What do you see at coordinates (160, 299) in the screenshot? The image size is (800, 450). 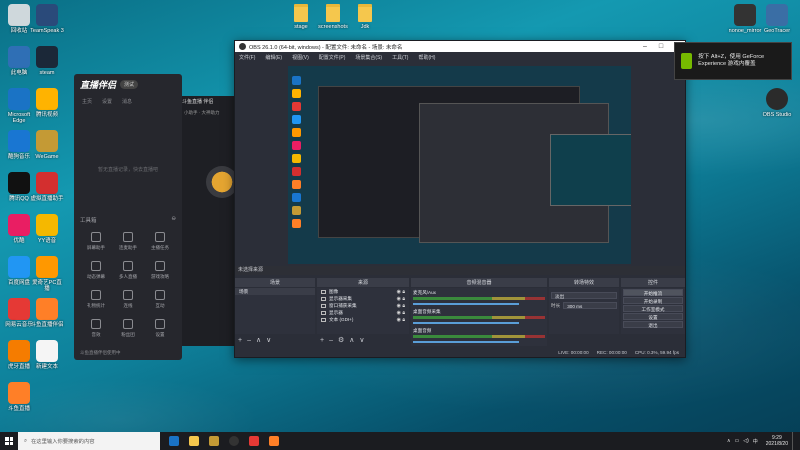 I see `toolbox-item: 互动` at bounding box center [160, 299].